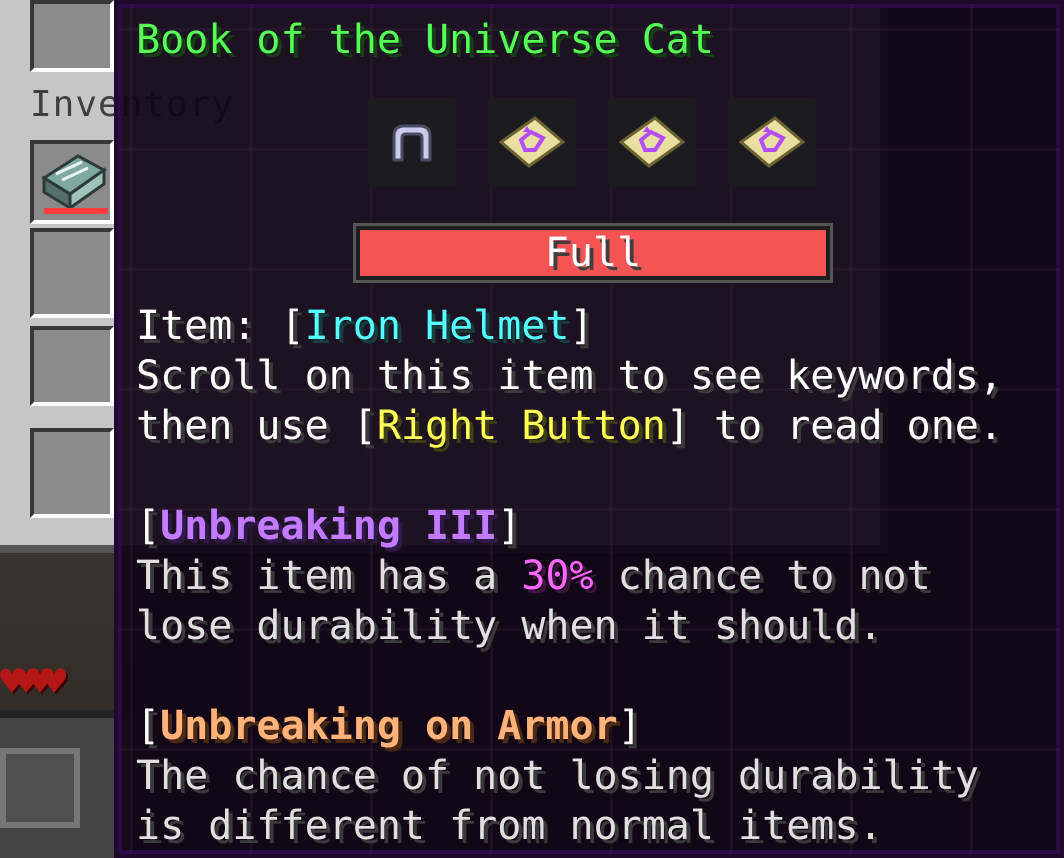 Image resolution: width=1064 pixels, height=858 pixels. Describe the element at coordinates (509, 526) in the screenshot. I see `keyword-1-close: ]` at that location.